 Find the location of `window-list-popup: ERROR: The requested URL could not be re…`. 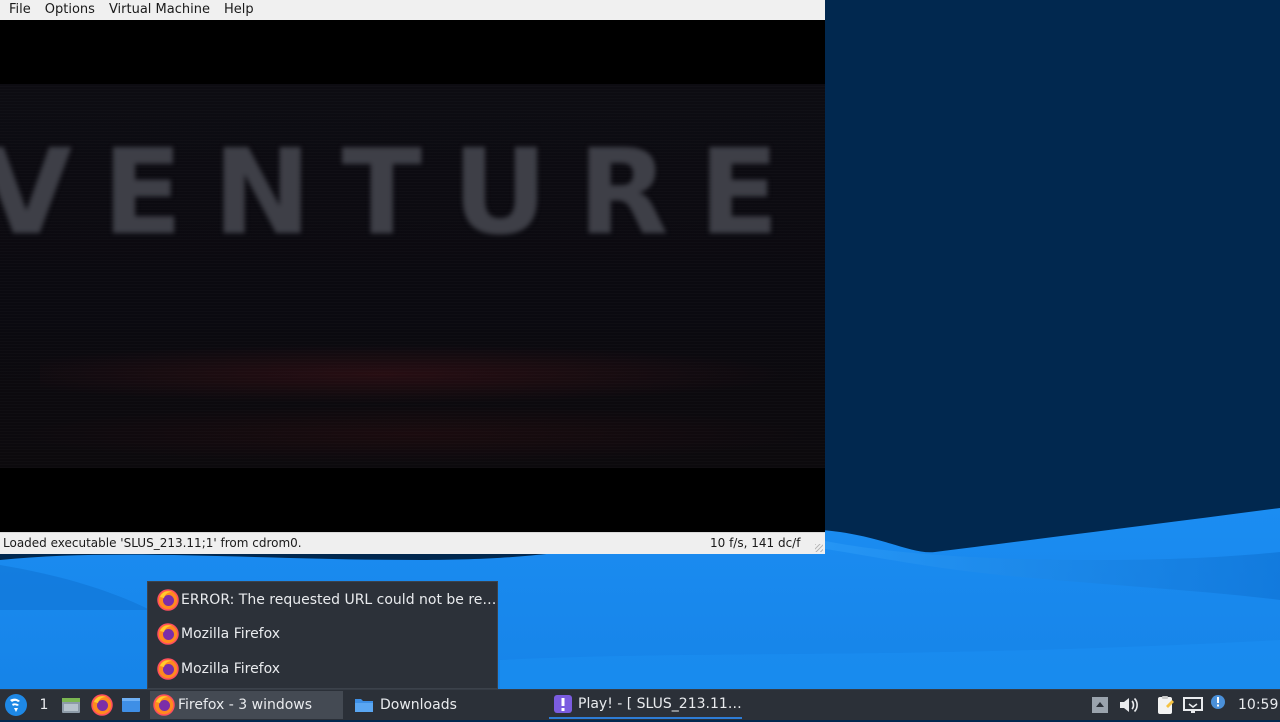

window-list-popup: ERROR: The requested URL could not be re… is located at coordinates (322, 635).